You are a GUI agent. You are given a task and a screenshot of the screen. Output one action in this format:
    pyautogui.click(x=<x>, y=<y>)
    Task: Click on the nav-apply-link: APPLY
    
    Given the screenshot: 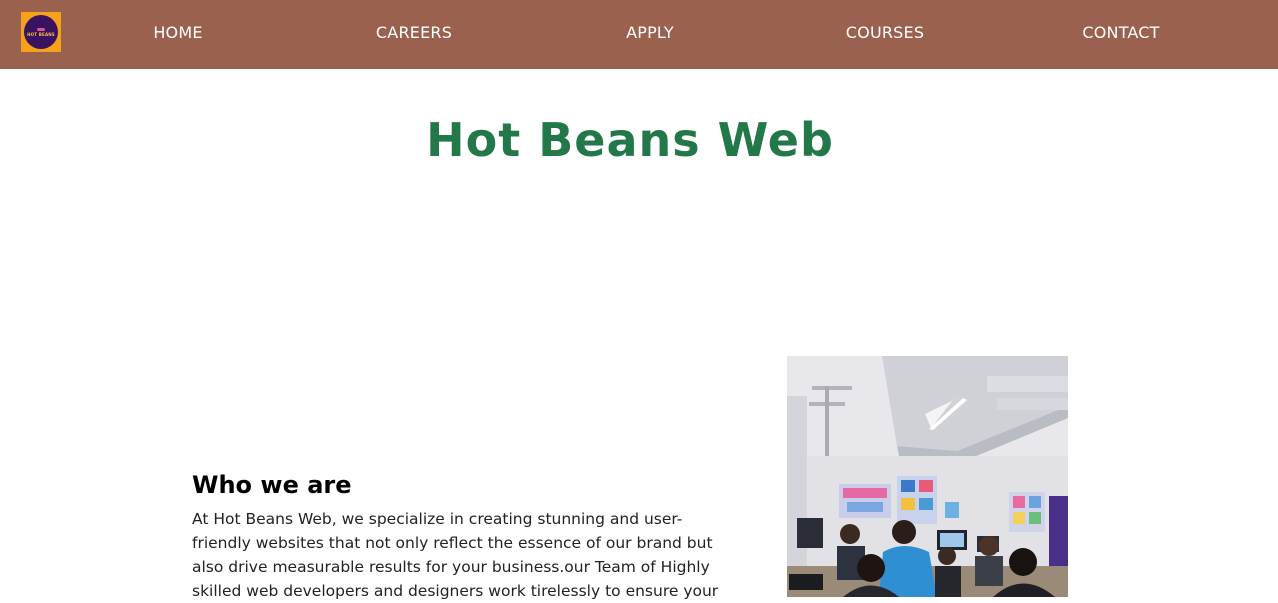 What is the action you would take?
    pyautogui.click(x=650, y=33)
    